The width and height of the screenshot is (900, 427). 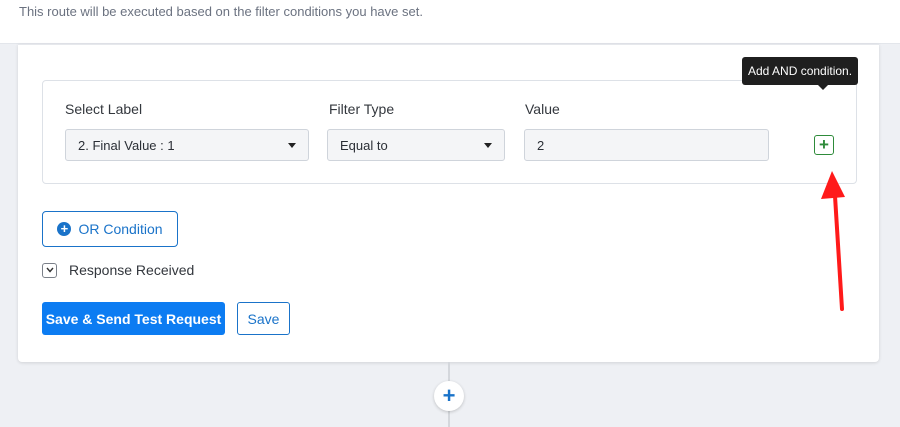 What do you see at coordinates (416, 145) in the screenshot?
I see `filter-type-dropdown: Equal to` at bounding box center [416, 145].